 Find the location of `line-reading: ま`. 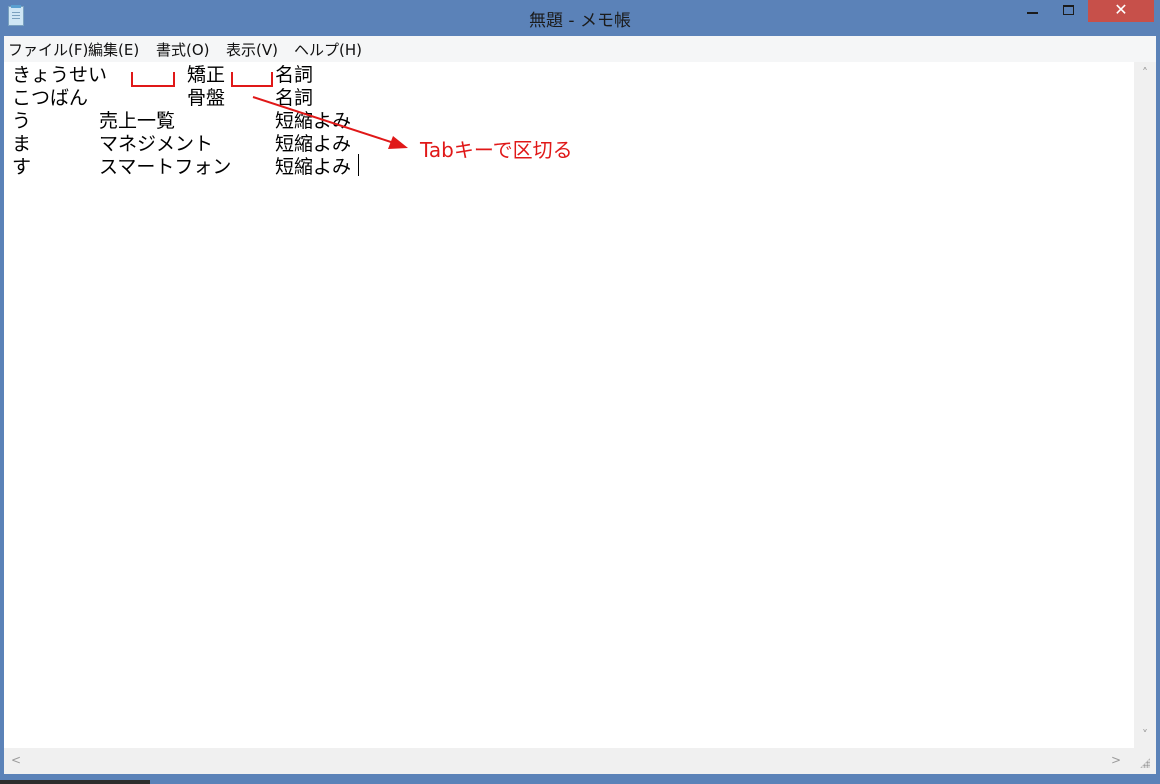

line-reading: ま is located at coordinates (22, 144).